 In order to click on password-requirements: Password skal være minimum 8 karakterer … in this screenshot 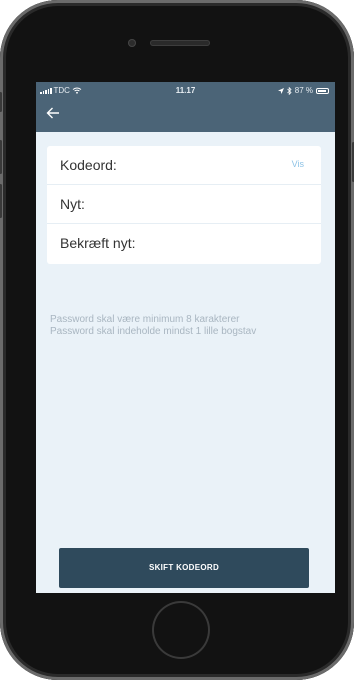, I will do `click(185, 326)`.